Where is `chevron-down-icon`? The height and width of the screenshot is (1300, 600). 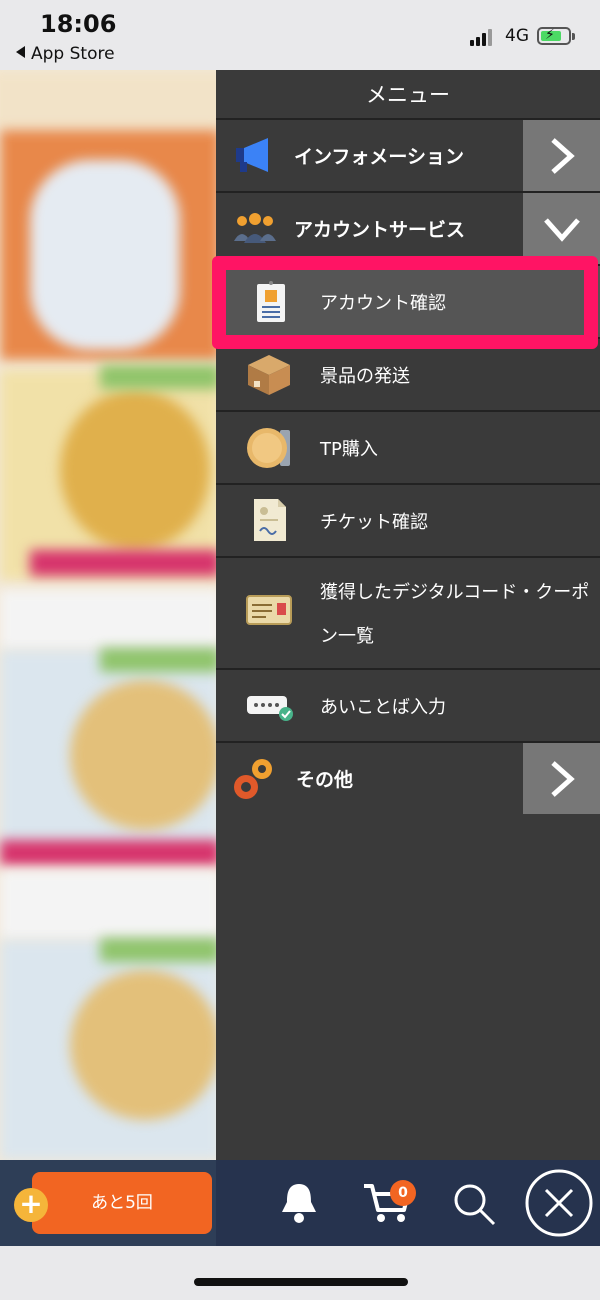 chevron-down-icon is located at coordinates (561, 229).